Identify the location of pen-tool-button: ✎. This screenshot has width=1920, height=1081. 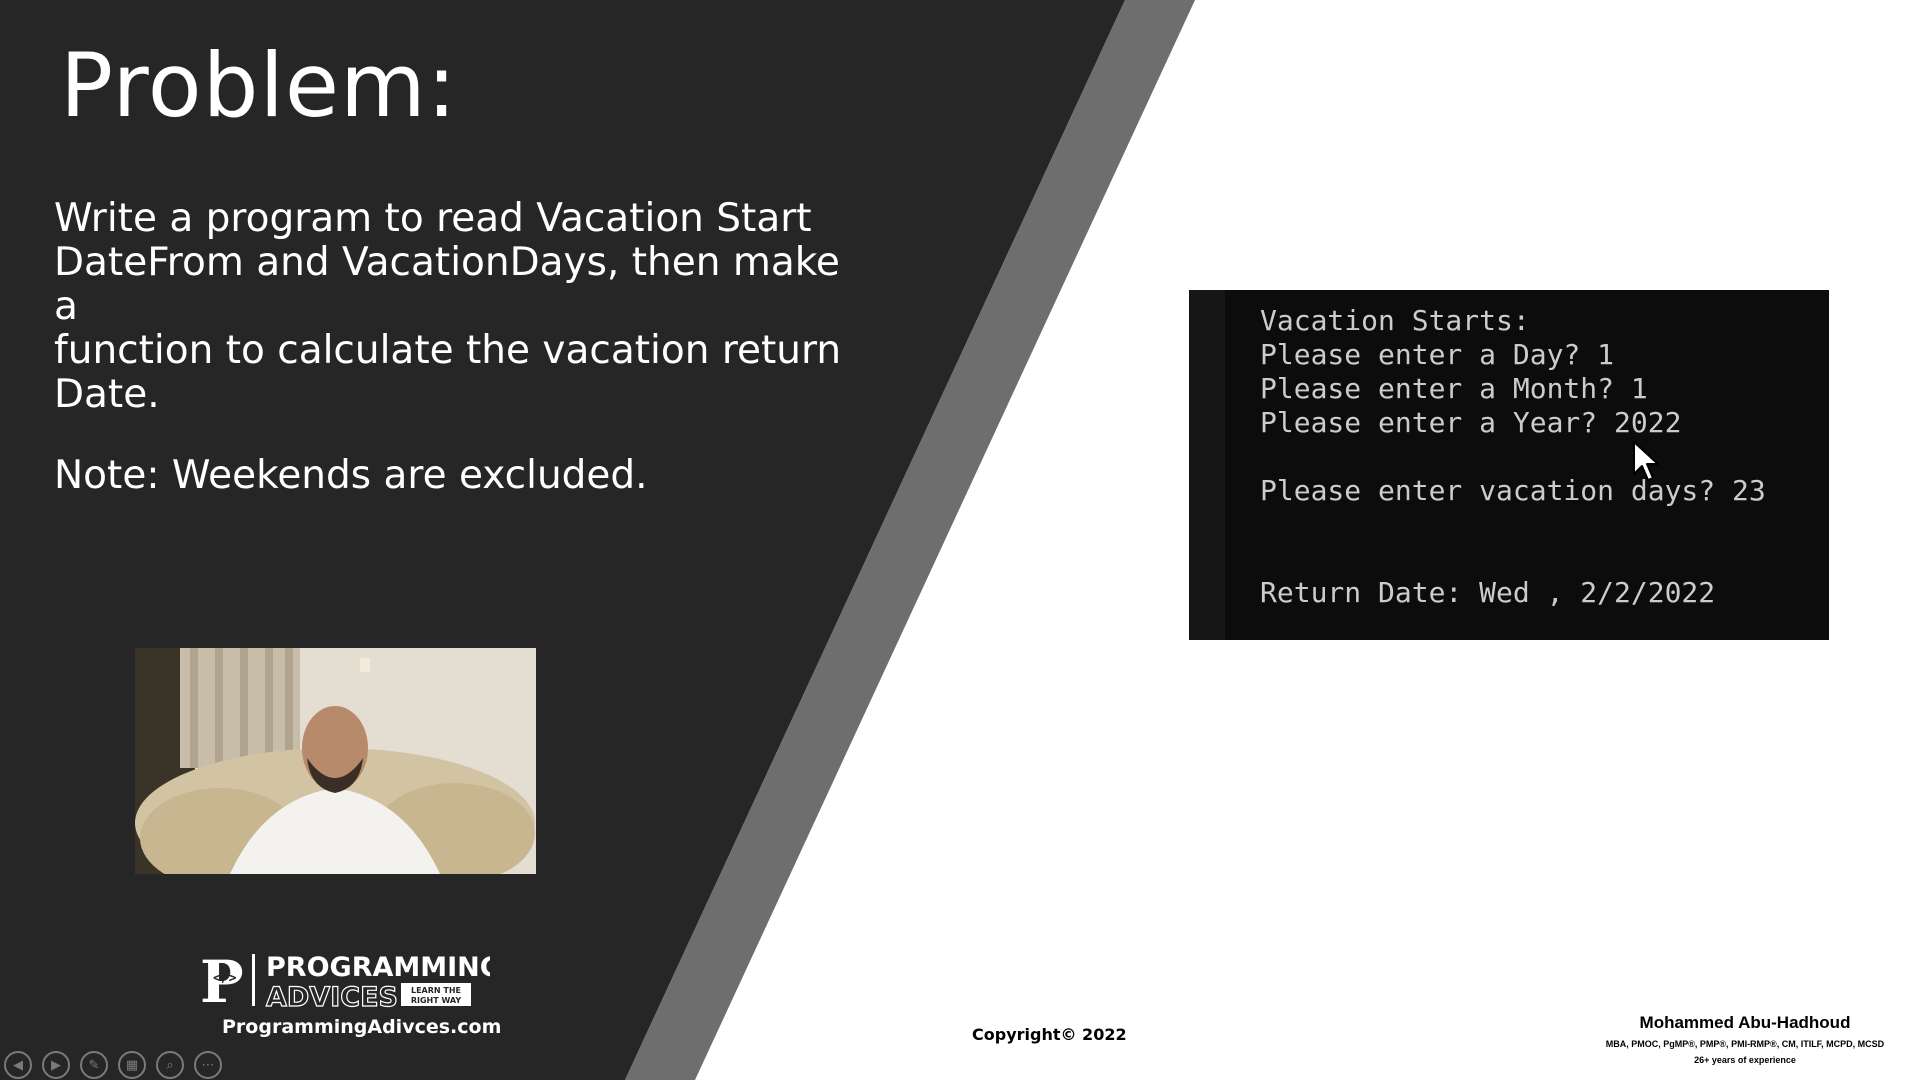
(94, 1065).